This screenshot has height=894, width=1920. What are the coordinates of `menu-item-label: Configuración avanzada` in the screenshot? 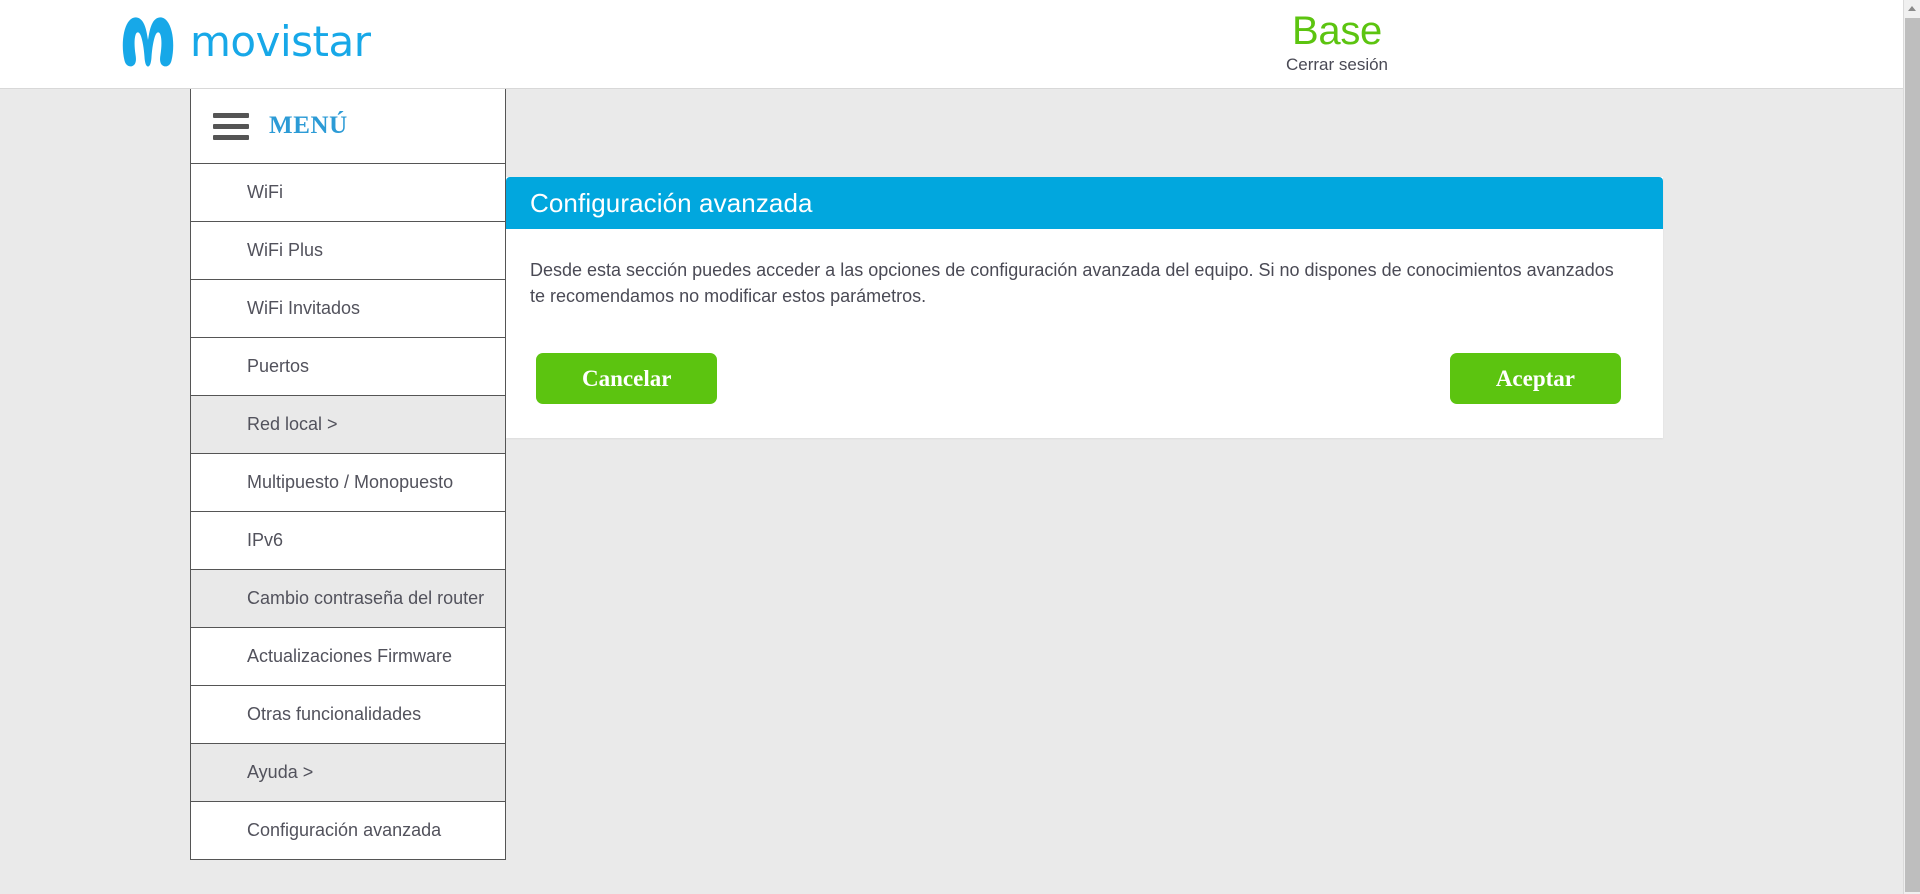 It's located at (344, 830).